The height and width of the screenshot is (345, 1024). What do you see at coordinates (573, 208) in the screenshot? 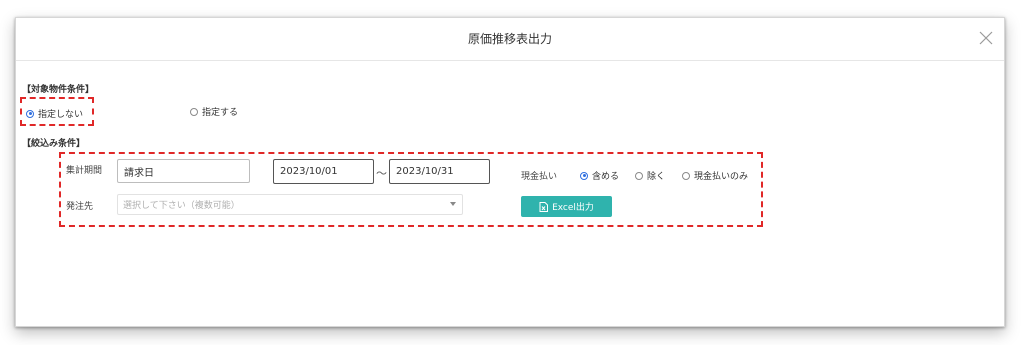
I see `excel-button-label: Excel出力` at bounding box center [573, 208].